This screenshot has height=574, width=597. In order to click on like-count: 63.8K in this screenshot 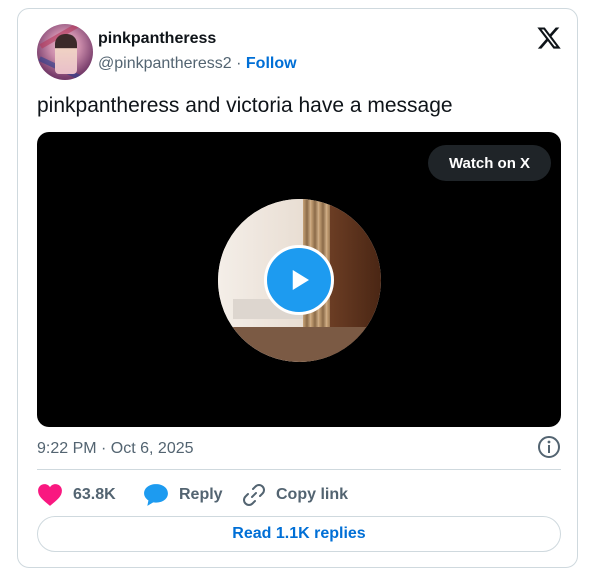, I will do `click(94, 494)`.